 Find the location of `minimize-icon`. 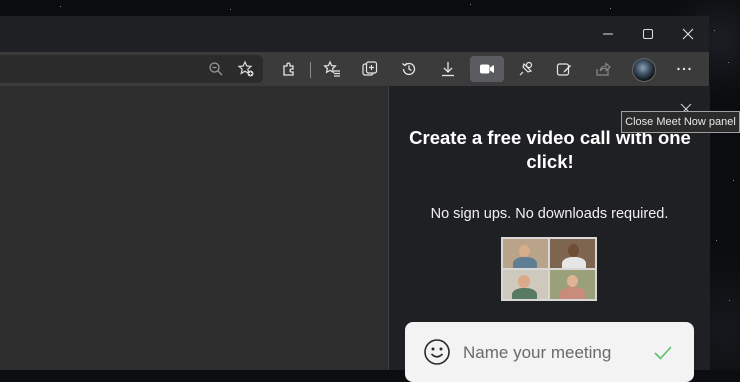

minimize-icon is located at coordinates (608, 34).